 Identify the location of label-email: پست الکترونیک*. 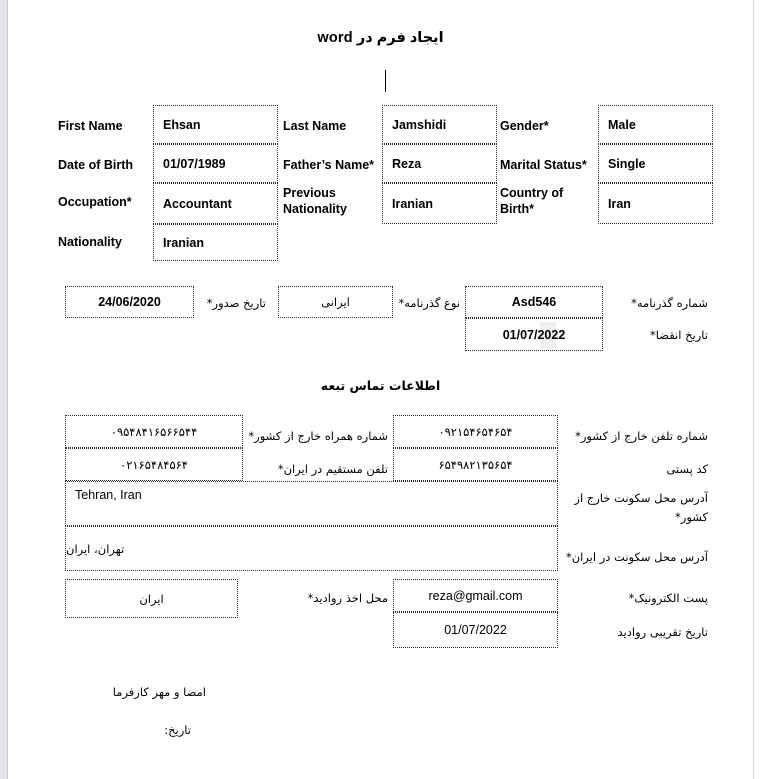
(668, 598).